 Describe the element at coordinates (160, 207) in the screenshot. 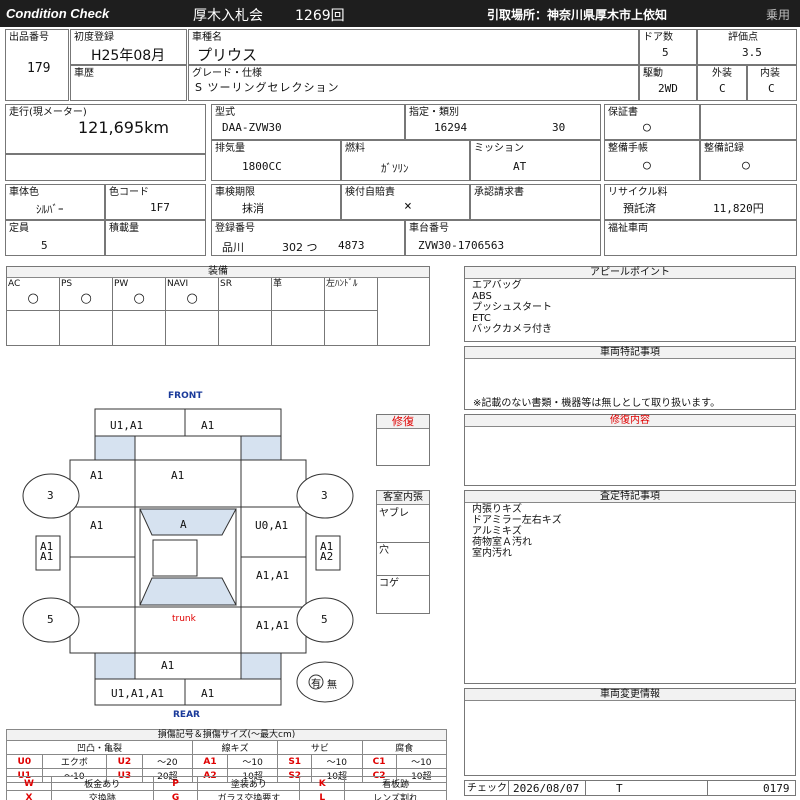

I see `color-code-value: 1F7` at that location.